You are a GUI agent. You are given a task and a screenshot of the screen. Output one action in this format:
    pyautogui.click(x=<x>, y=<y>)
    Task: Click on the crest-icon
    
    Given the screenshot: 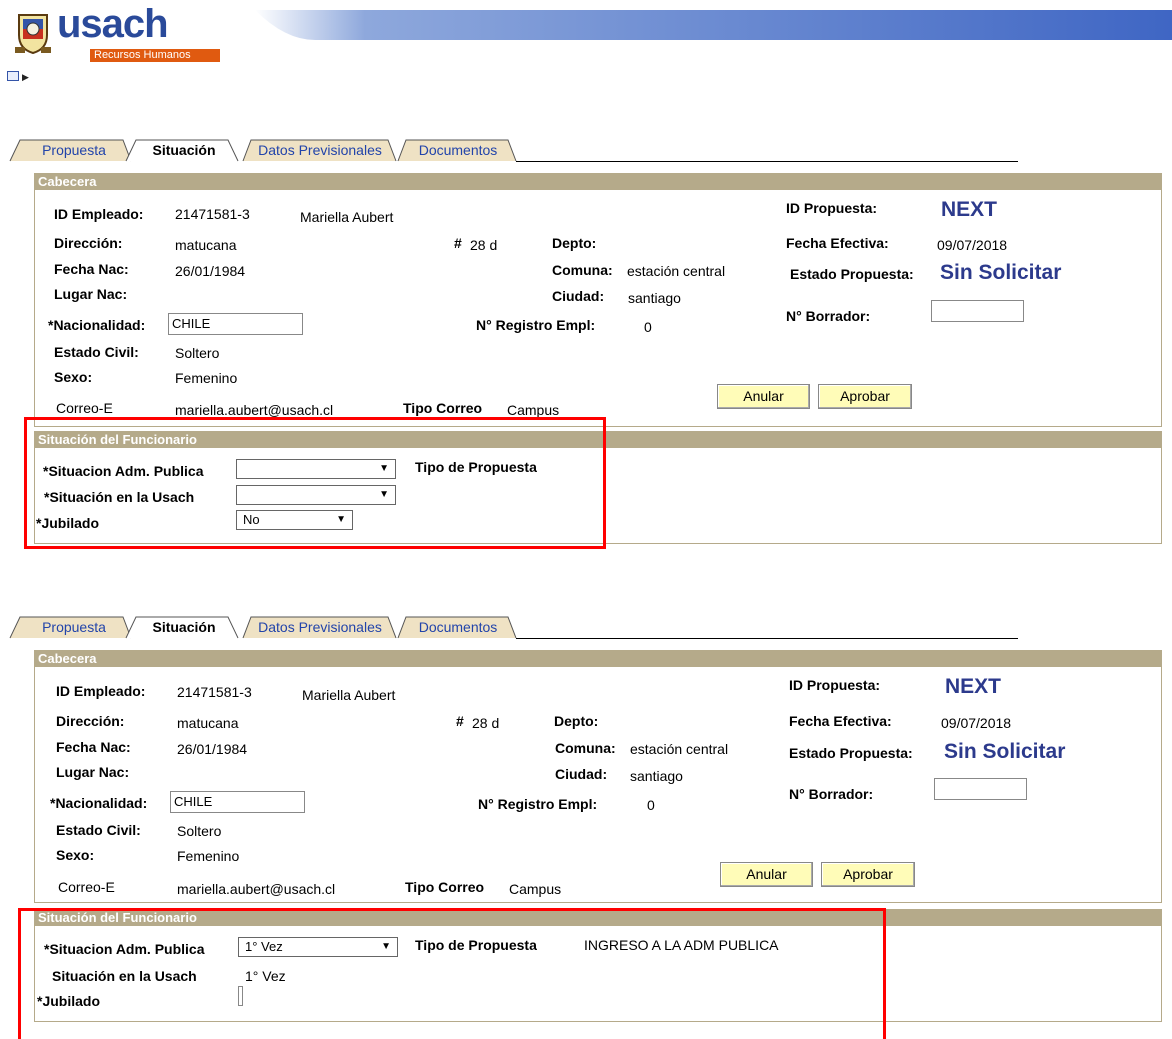 What is the action you would take?
    pyautogui.click(x=33, y=34)
    